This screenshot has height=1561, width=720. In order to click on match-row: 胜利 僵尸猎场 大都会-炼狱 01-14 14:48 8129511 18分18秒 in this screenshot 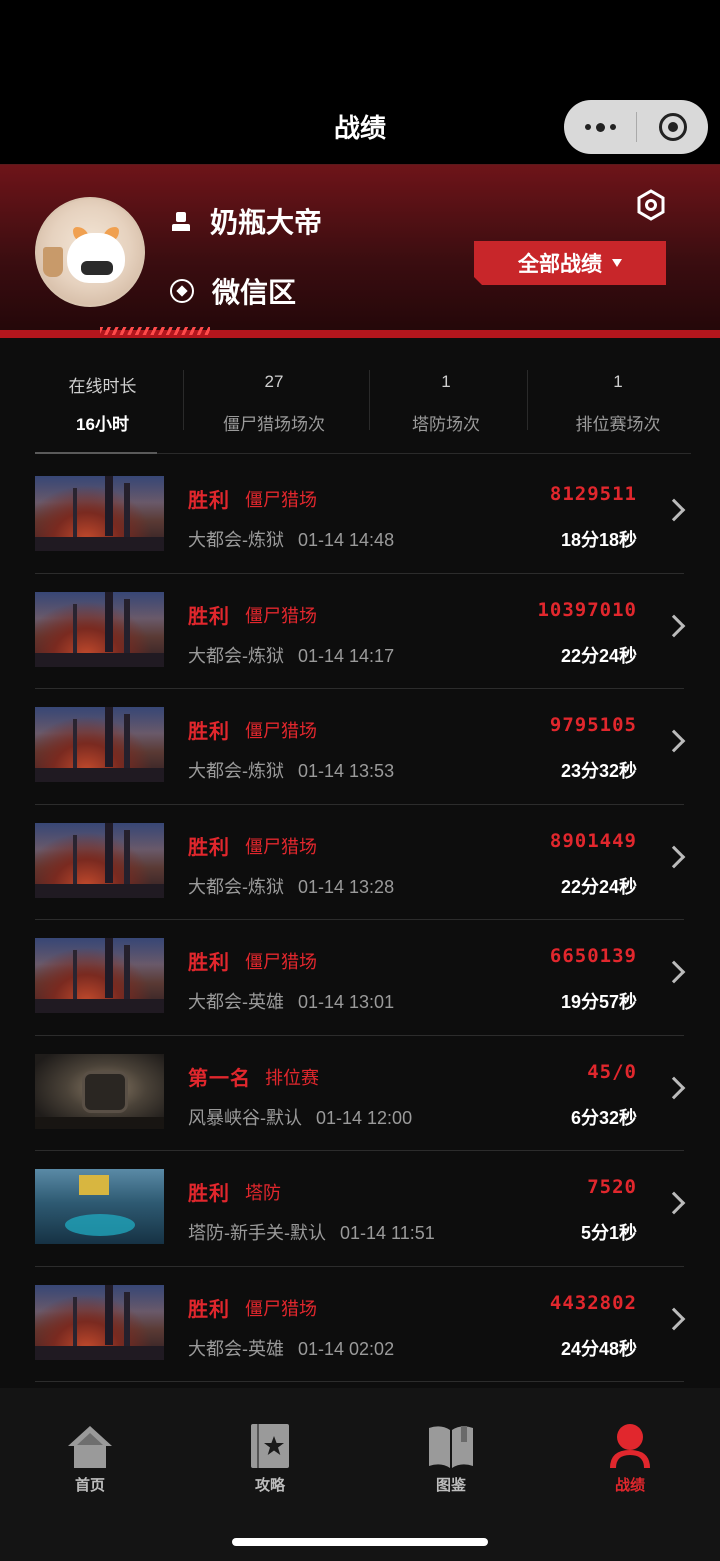, I will do `click(360, 516)`.